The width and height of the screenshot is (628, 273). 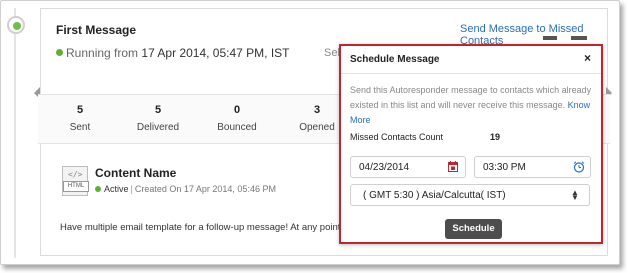 What do you see at coordinates (237, 110) in the screenshot?
I see `stat-value: 0` at bounding box center [237, 110].